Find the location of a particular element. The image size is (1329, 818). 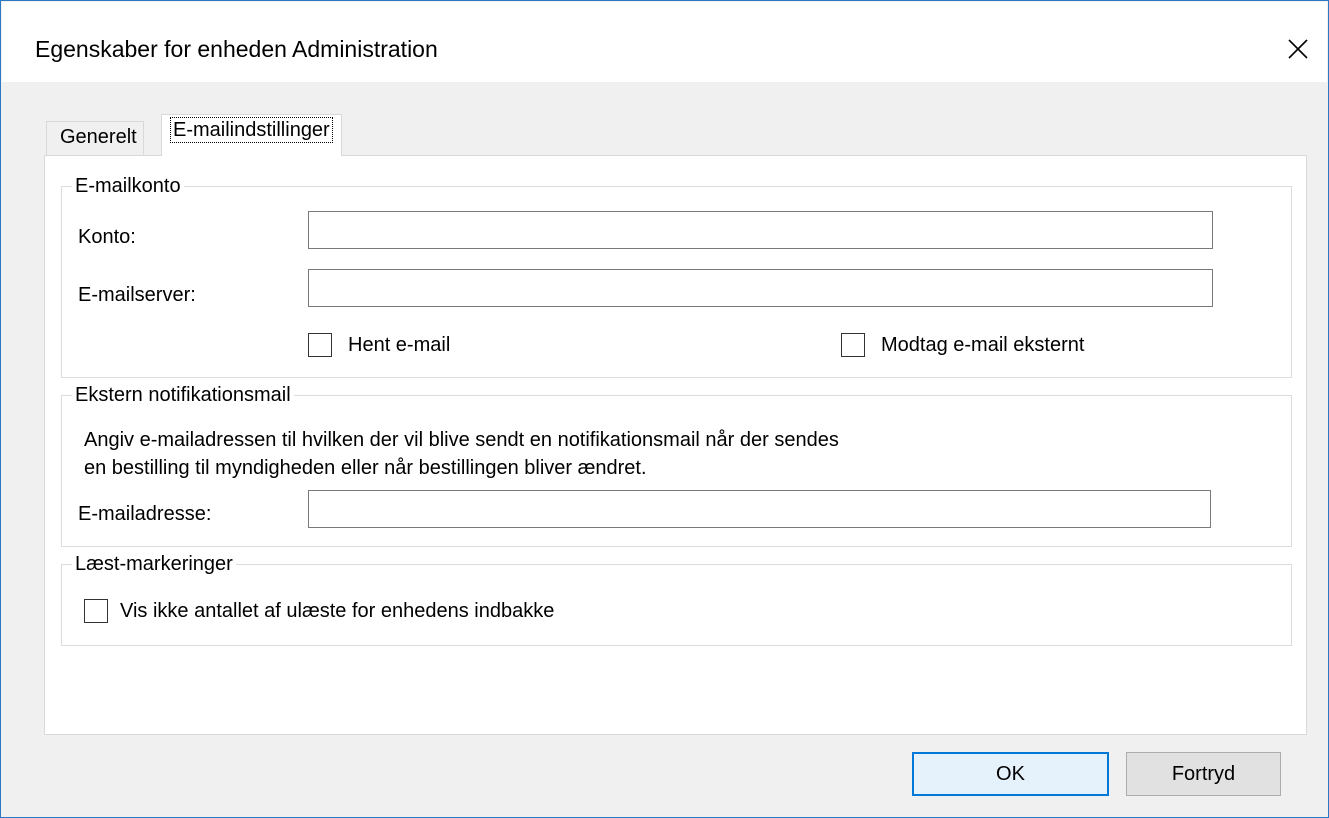

window-title: Egenskaber for enheden Administration is located at coordinates (236, 49).